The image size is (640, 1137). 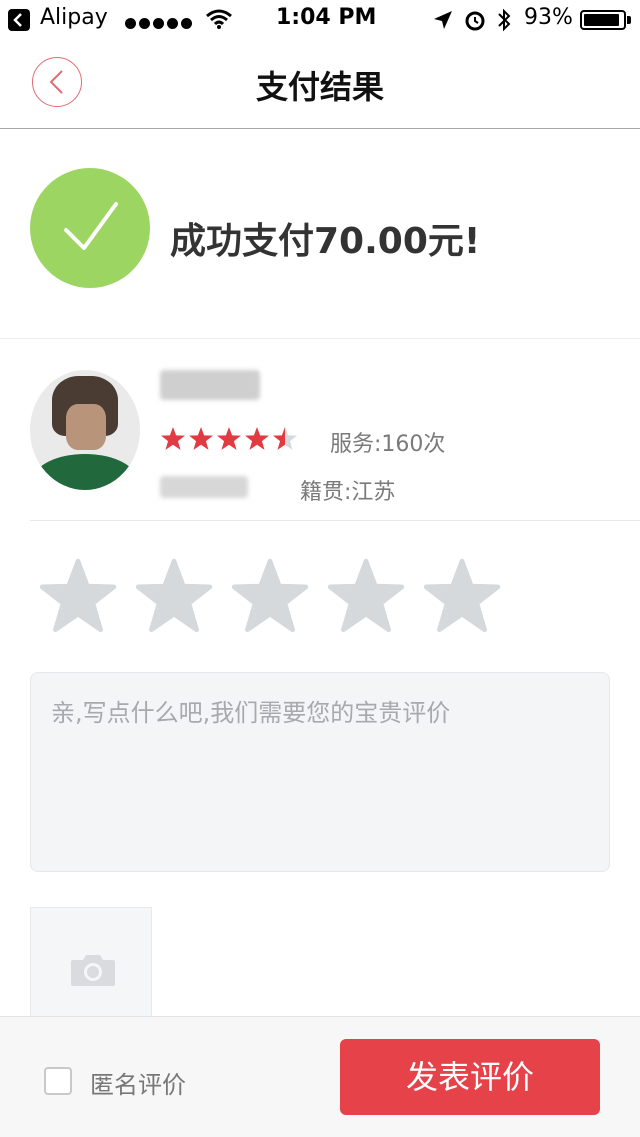 I want to click on status-time: 1:04 PM, so click(x=326, y=17).